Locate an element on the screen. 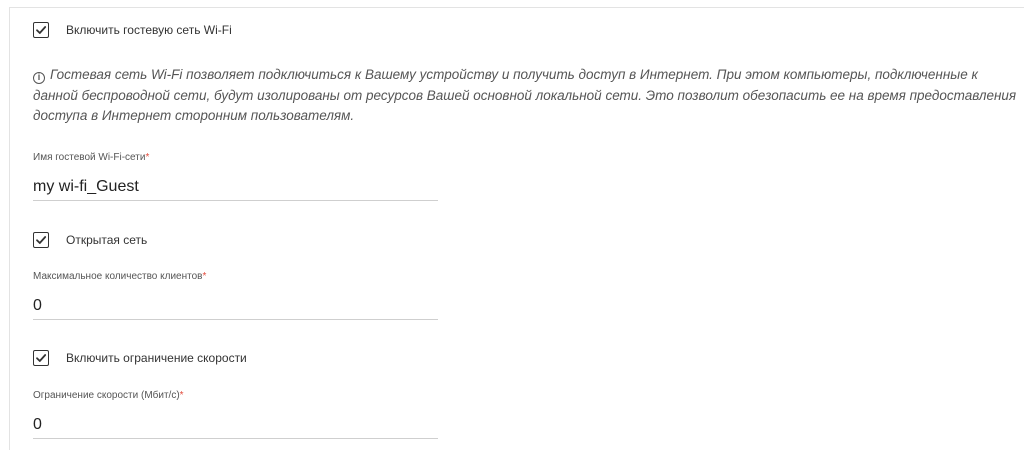 This screenshot has height=450, width=1024. open-network-checkbox is located at coordinates (41, 240).